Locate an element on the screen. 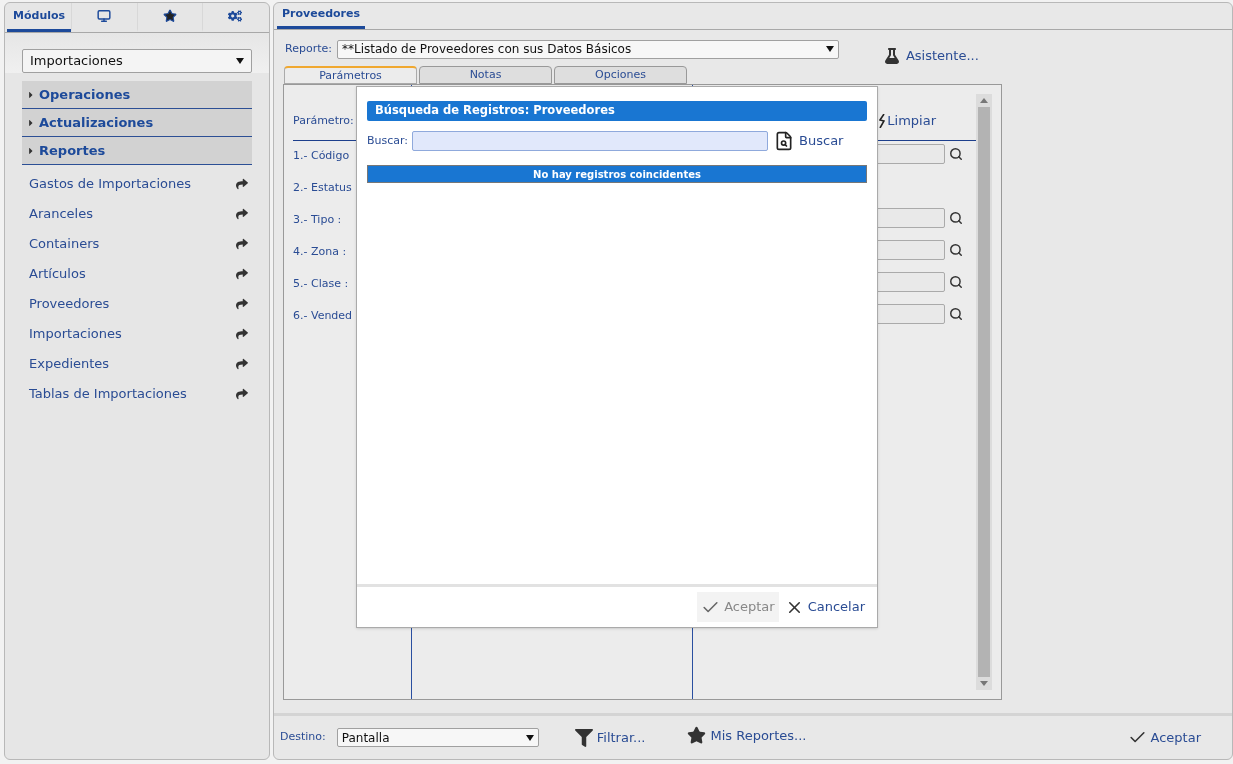 This screenshot has height=764, width=1233. menu-item: Aranceles is located at coordinates (137, 214).